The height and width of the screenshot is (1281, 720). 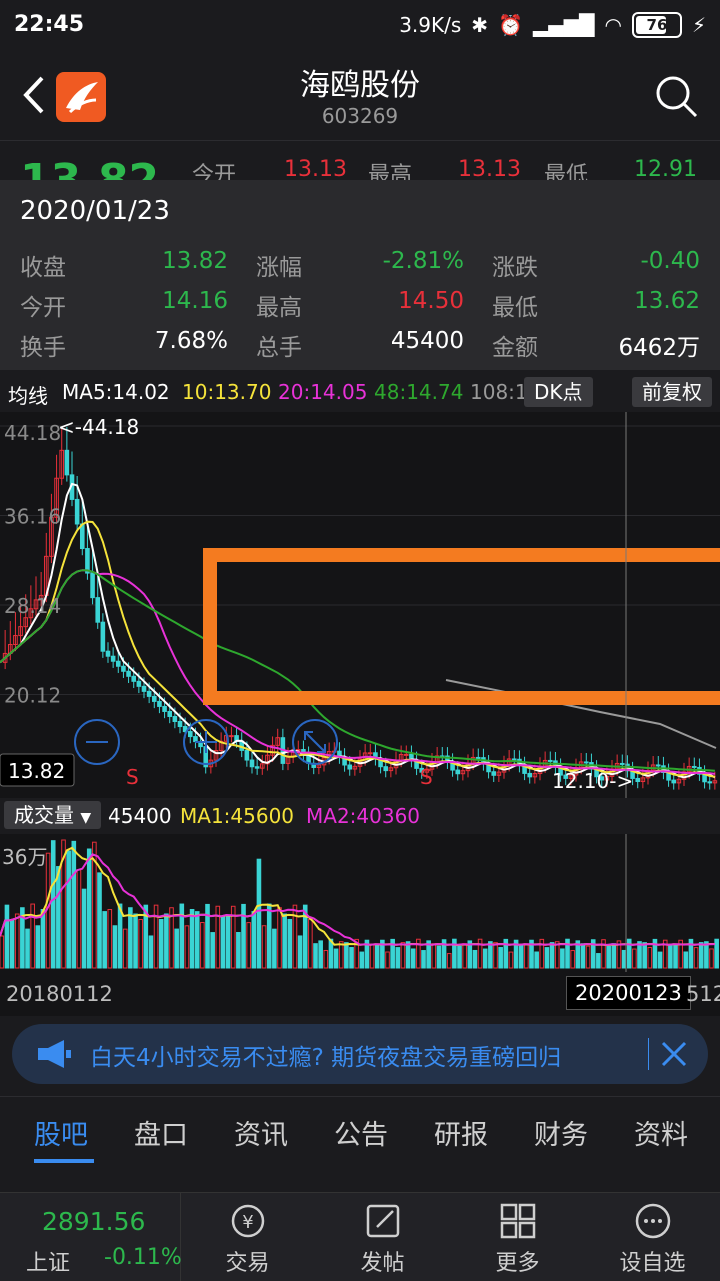 I want to click on ad-banner: 白天4小时交易不过瘾? 期货夜盘交易重磅回归, so click(x=360, y=1054).